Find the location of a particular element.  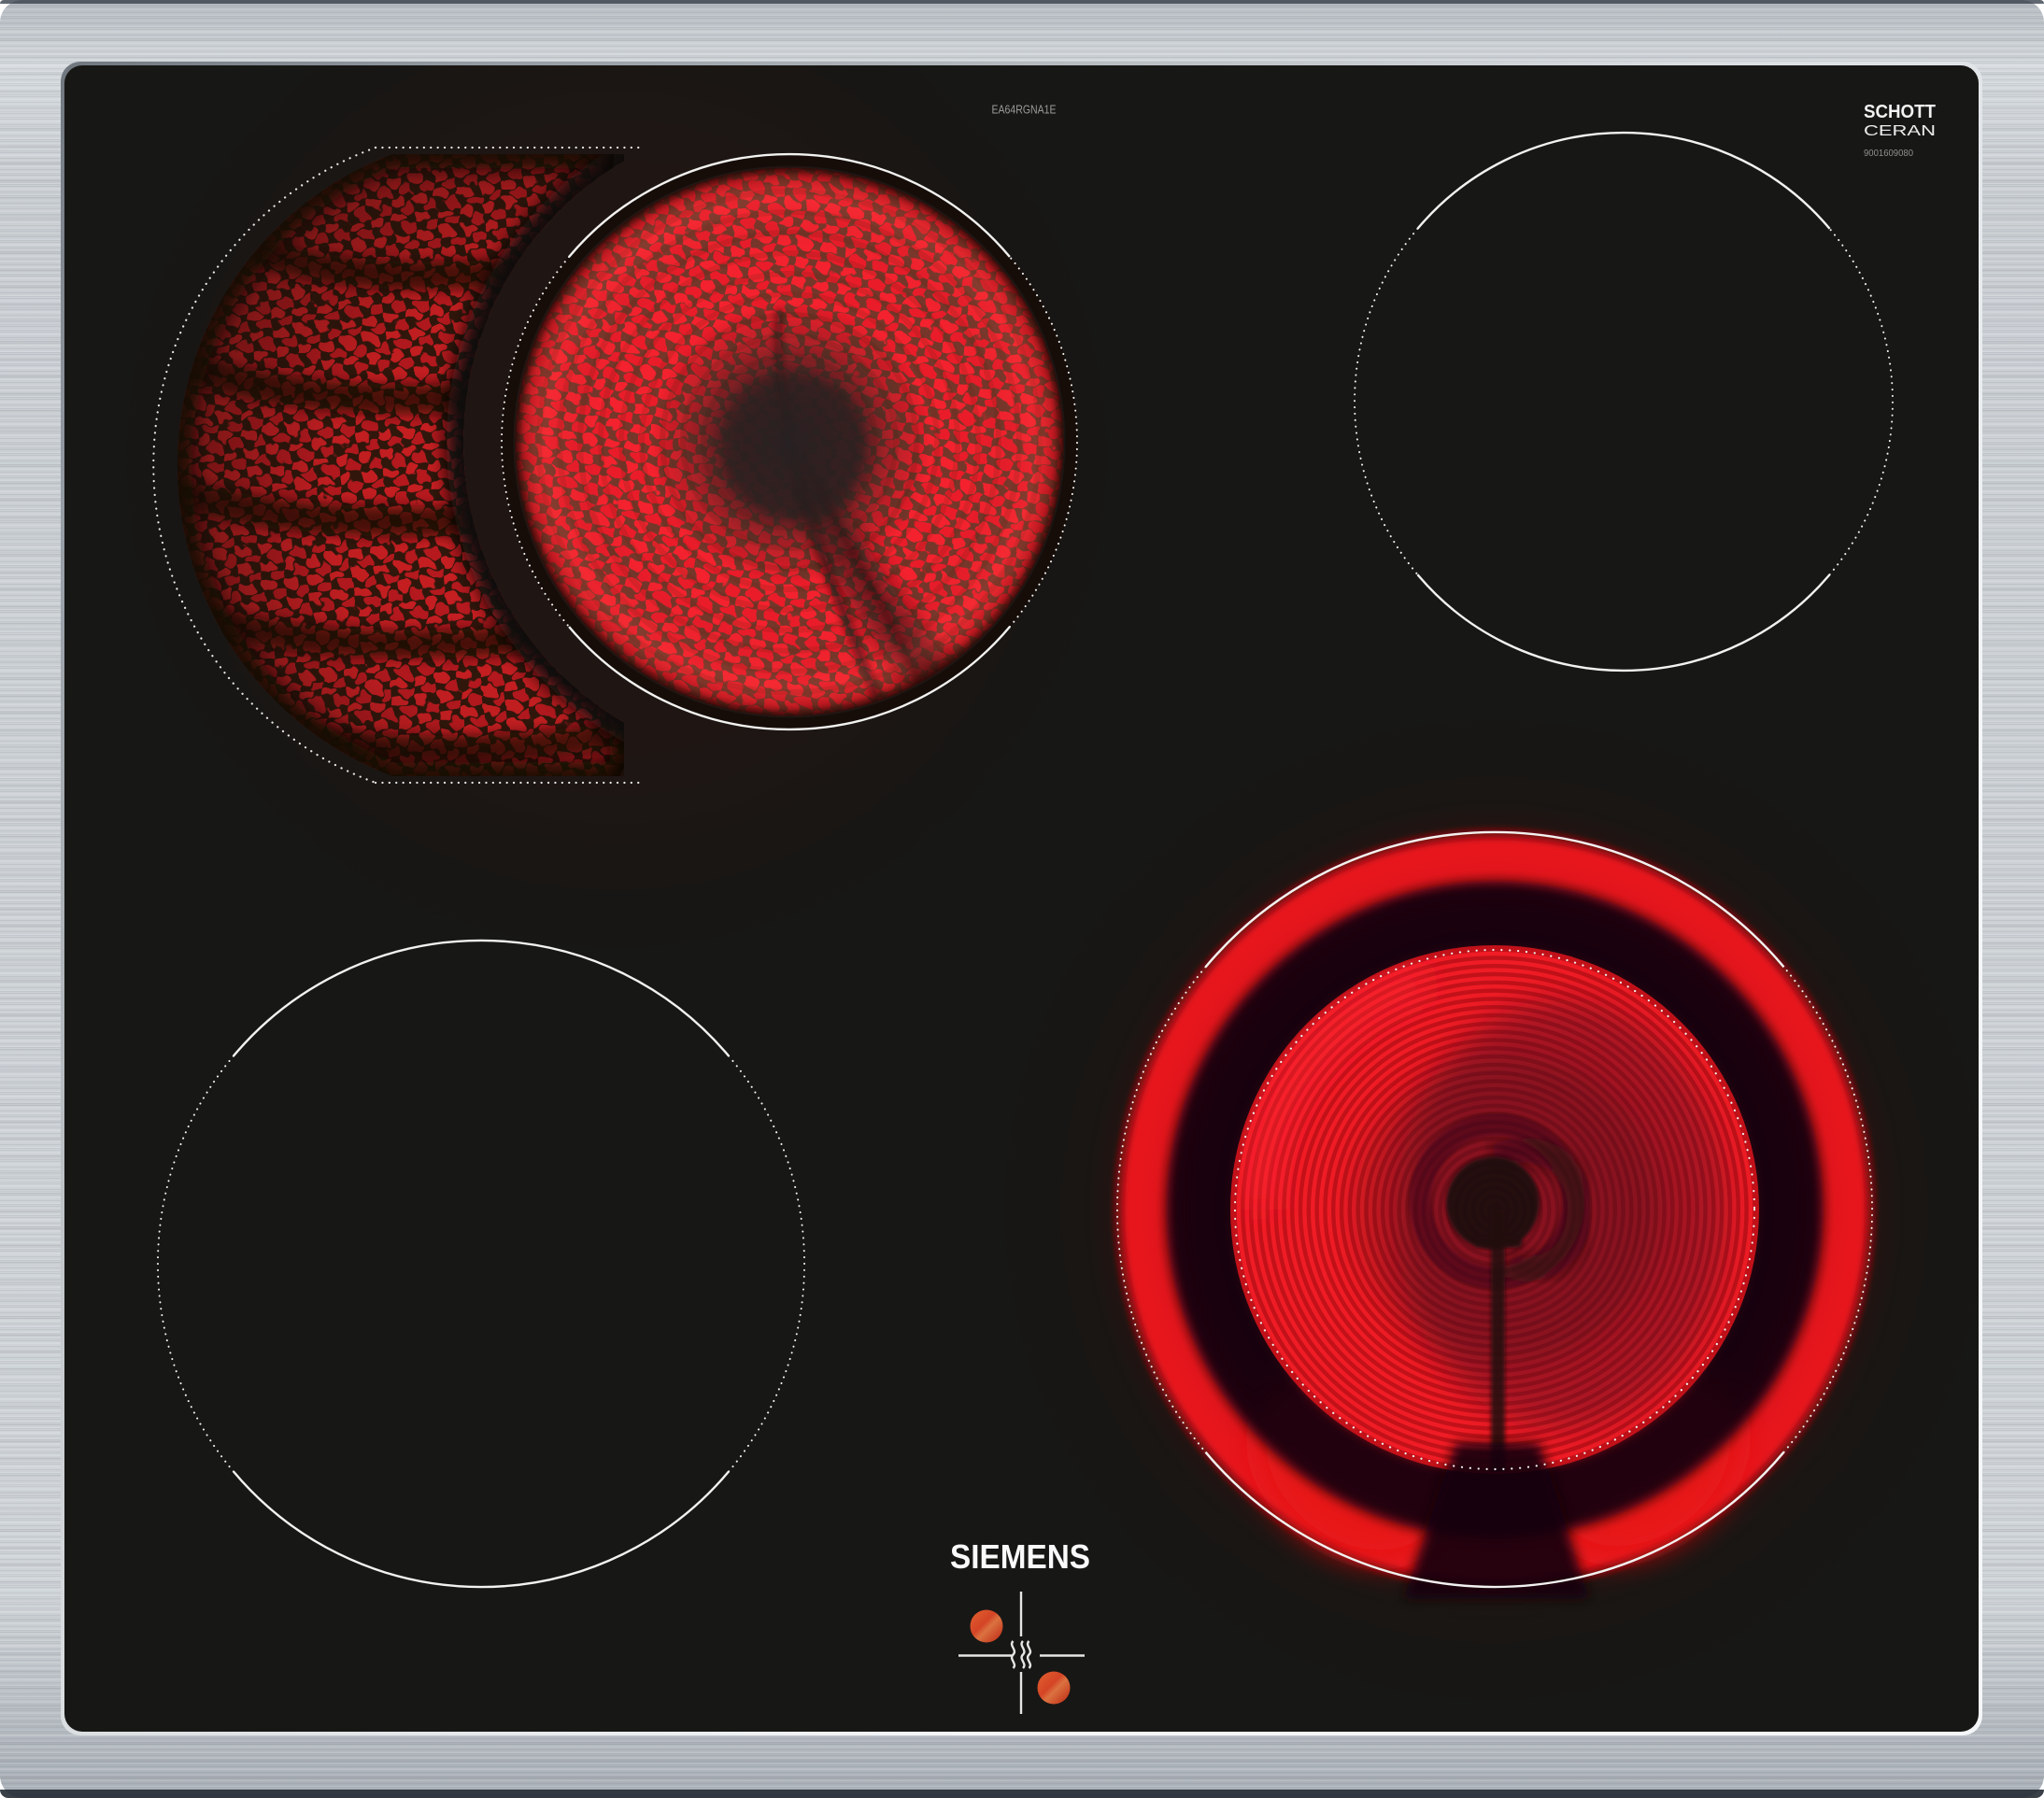

svg-text: SCHOTT is located at coordinates (1900, 112).